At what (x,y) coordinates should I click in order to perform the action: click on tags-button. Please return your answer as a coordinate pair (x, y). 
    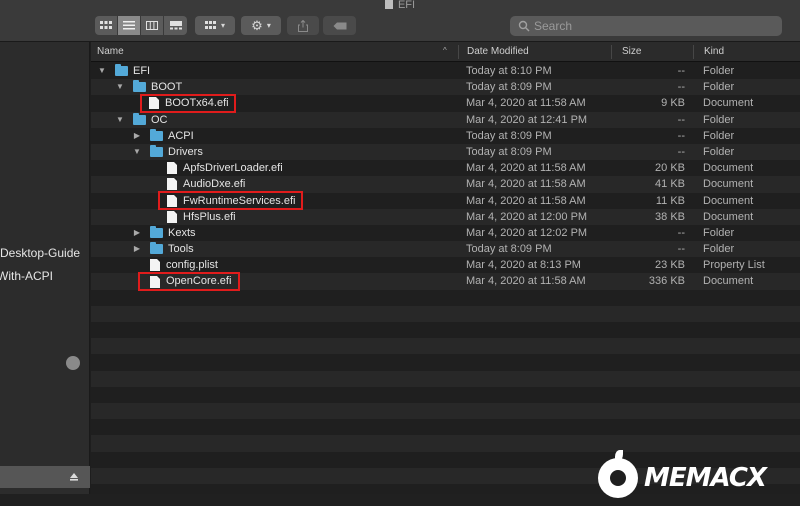
    Looking at the image, I should click on (339, 25).